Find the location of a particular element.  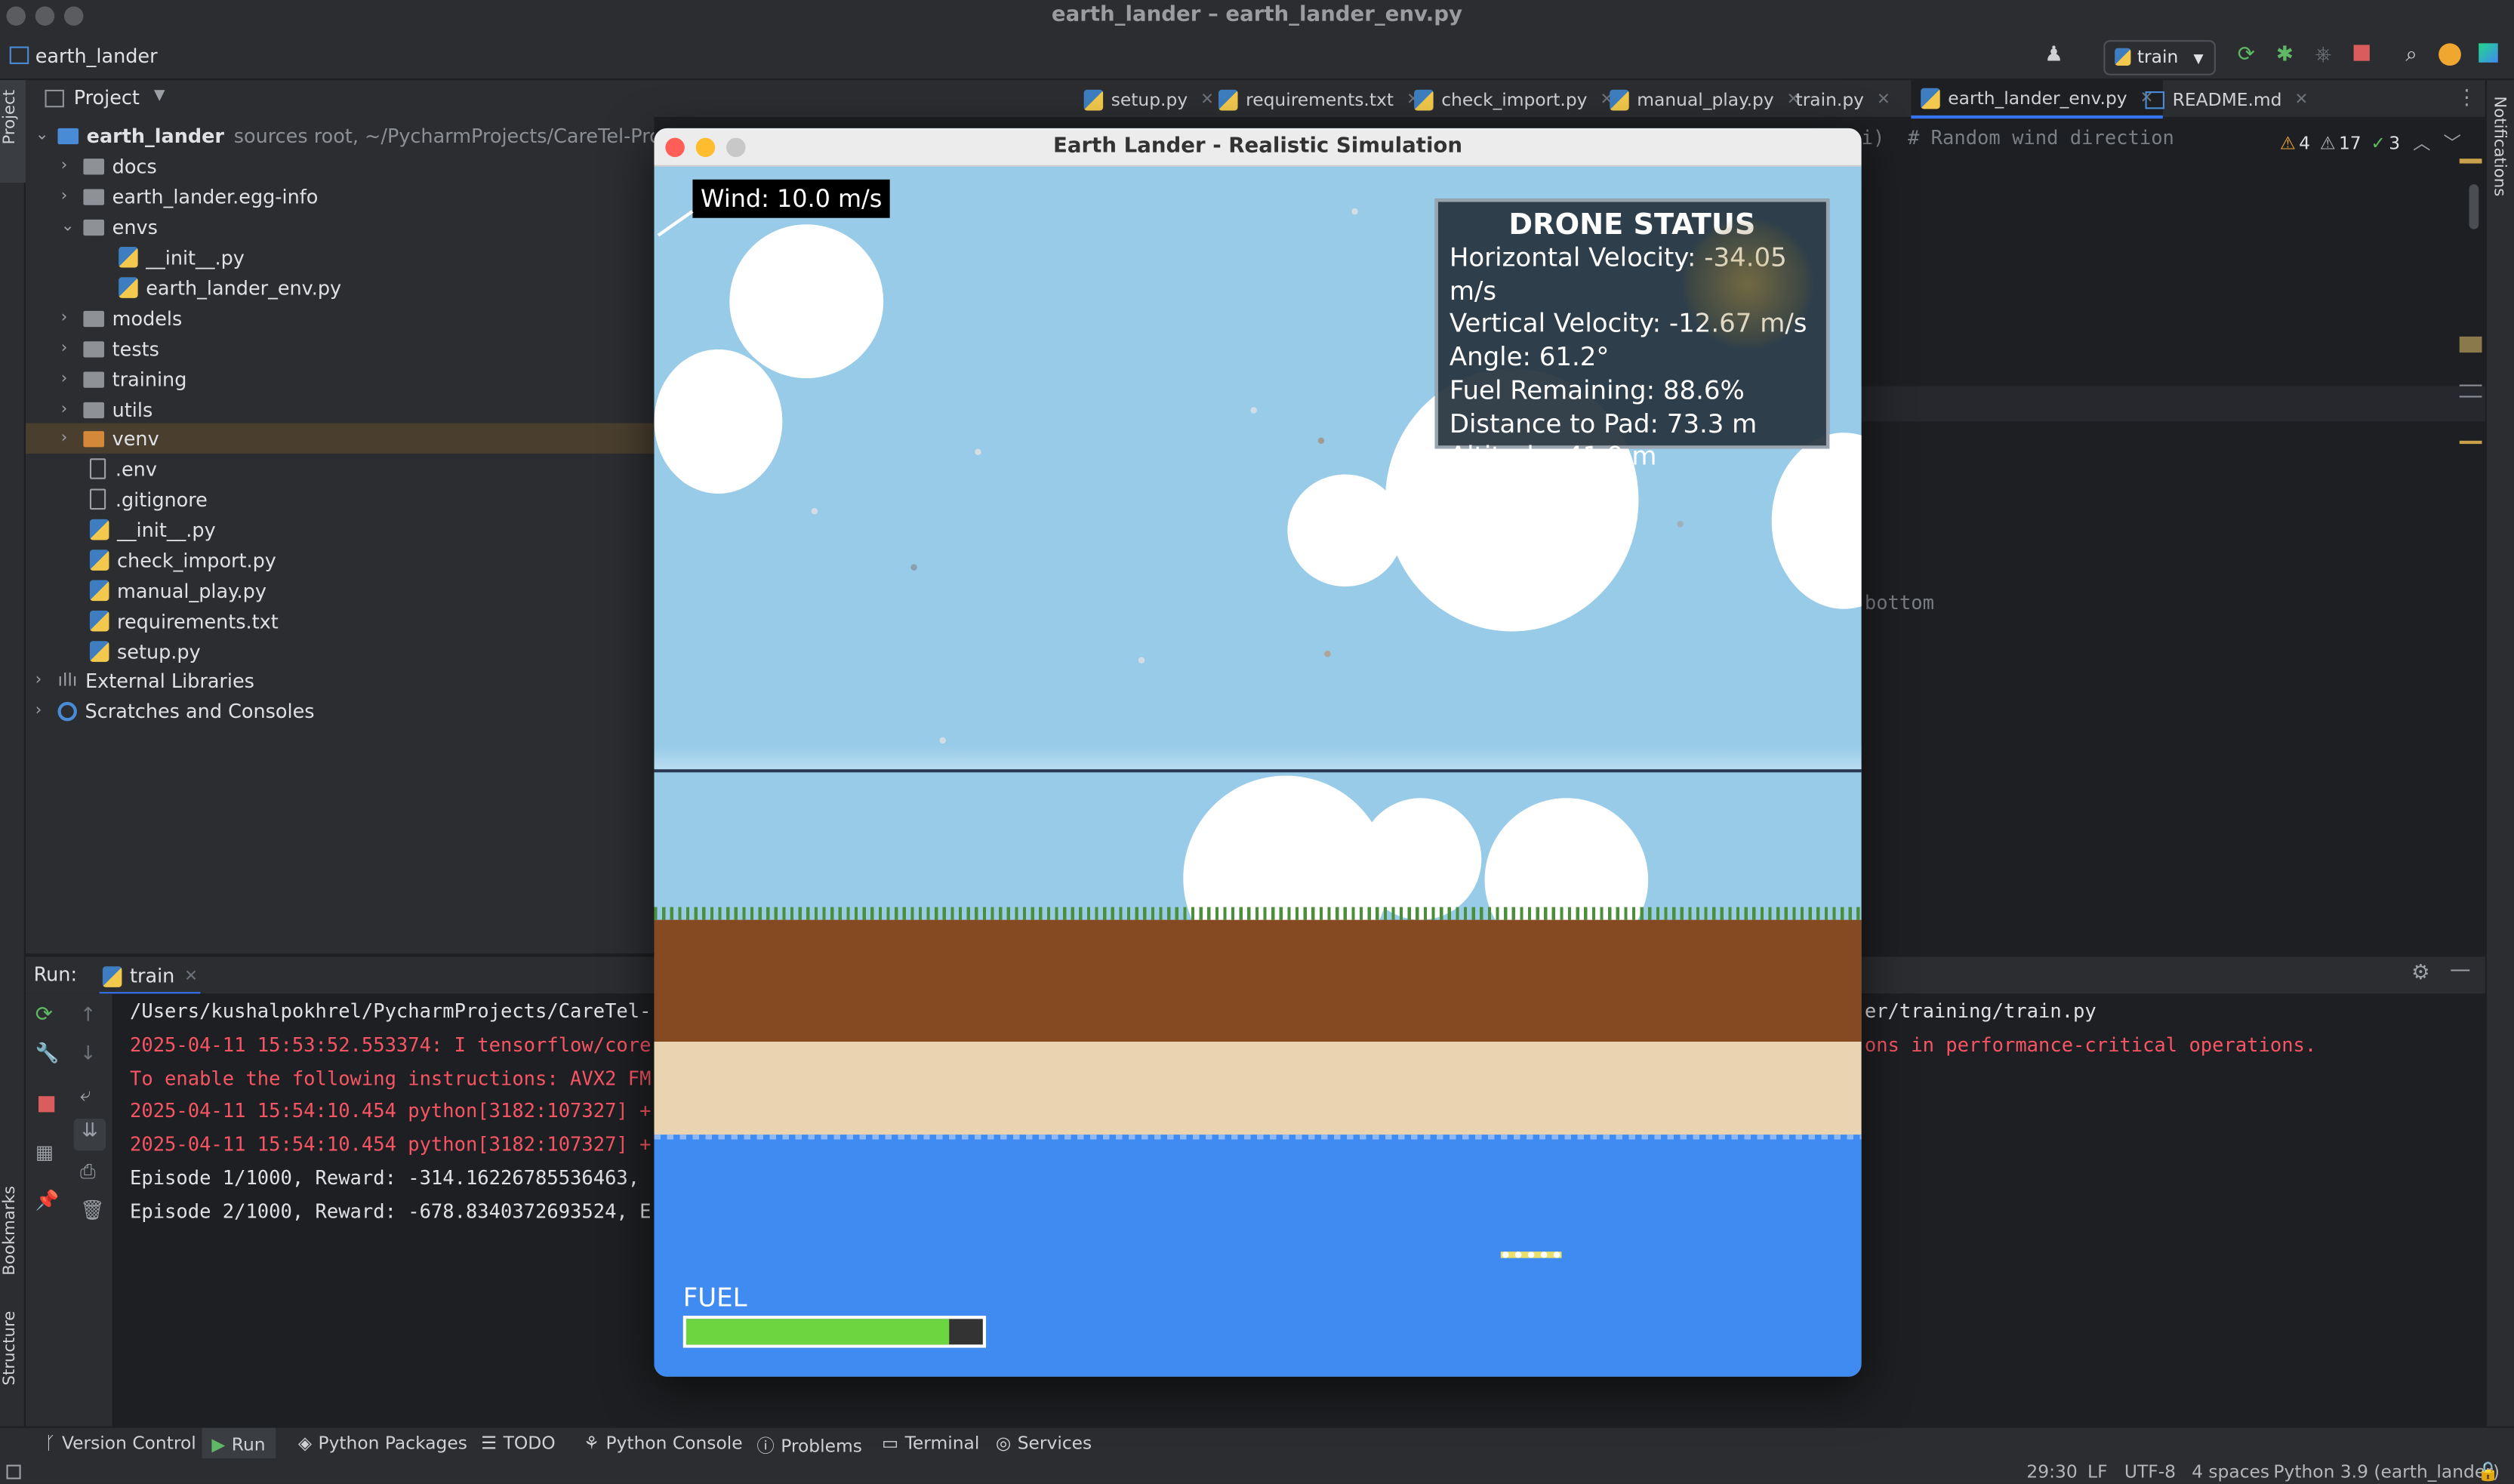

caret-position: 29:30 is located at coordinates (2051, 1471).